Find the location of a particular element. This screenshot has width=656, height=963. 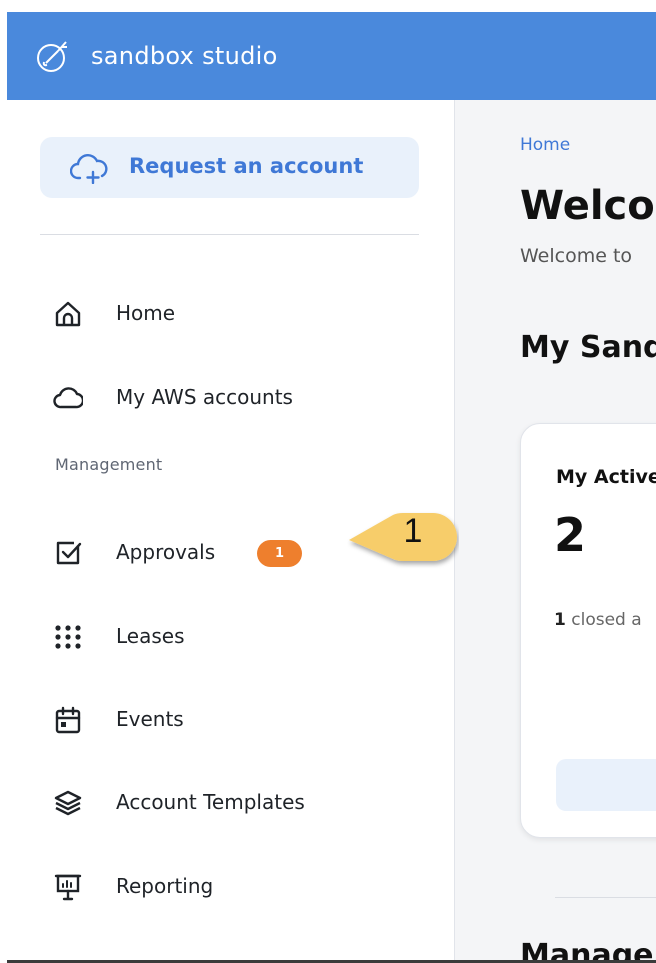

my-sandbox-heading: My Sandbox is located at coordinates (588, 347).